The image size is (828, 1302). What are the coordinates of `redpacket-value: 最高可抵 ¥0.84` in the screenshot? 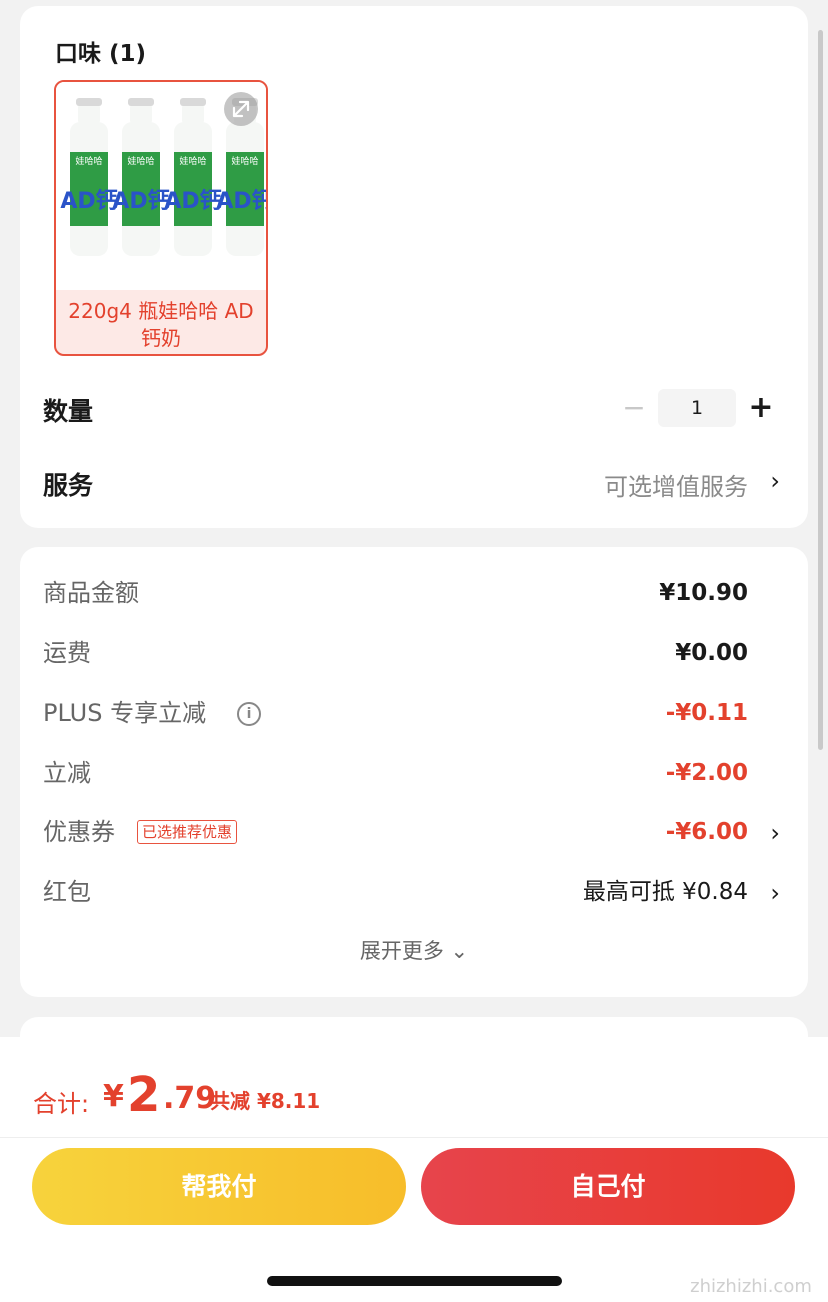 It's located at (665, 892).